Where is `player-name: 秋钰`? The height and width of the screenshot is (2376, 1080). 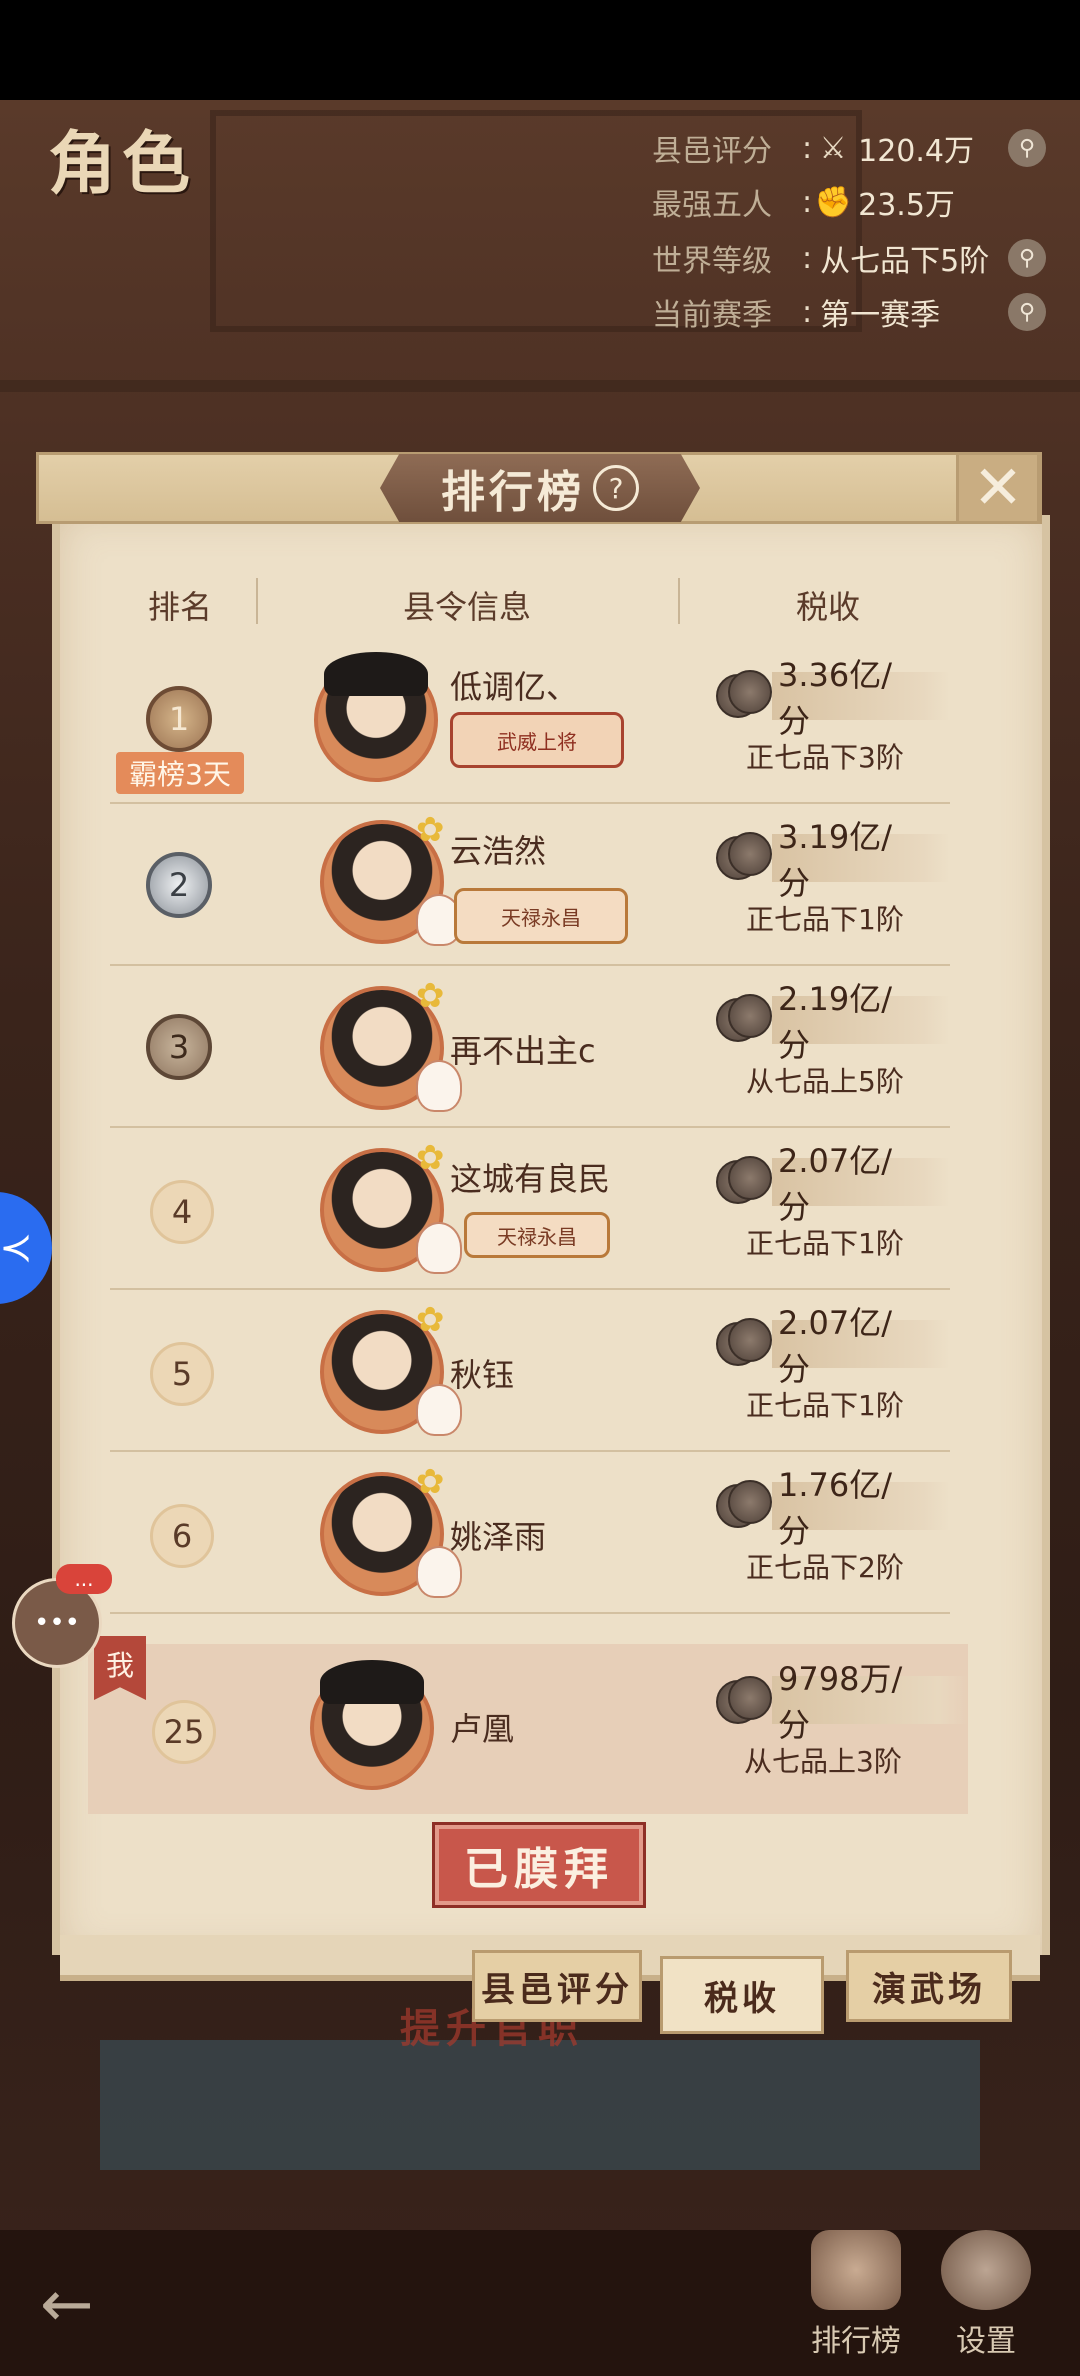
player-name: 秋钰 is located at coordinates (482, 1375).